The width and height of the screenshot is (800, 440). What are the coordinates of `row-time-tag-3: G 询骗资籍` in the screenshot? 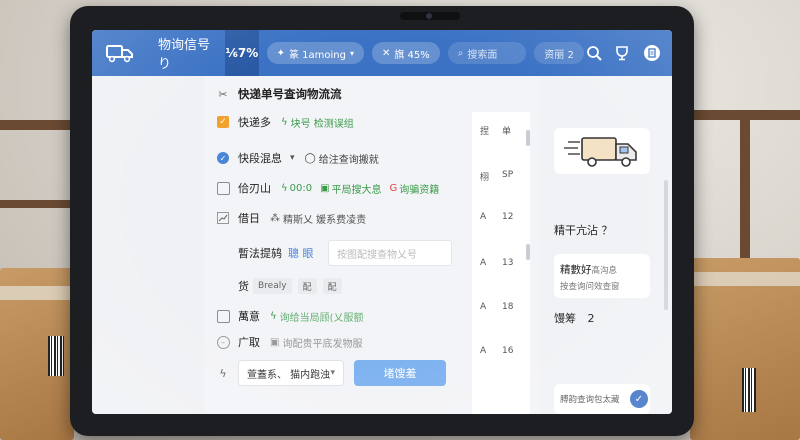 It's located at (414, 189).